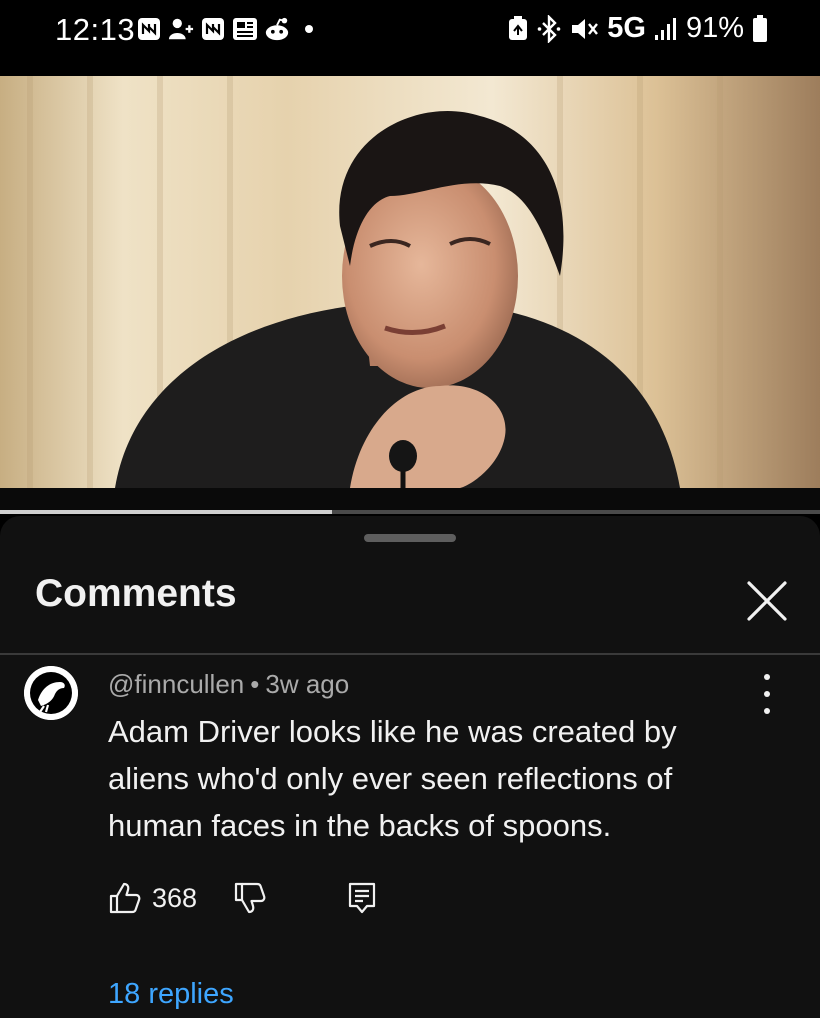 This screenshot has height=1018, width=820. I want to click on bluetooth-icon, so click(549, 28).